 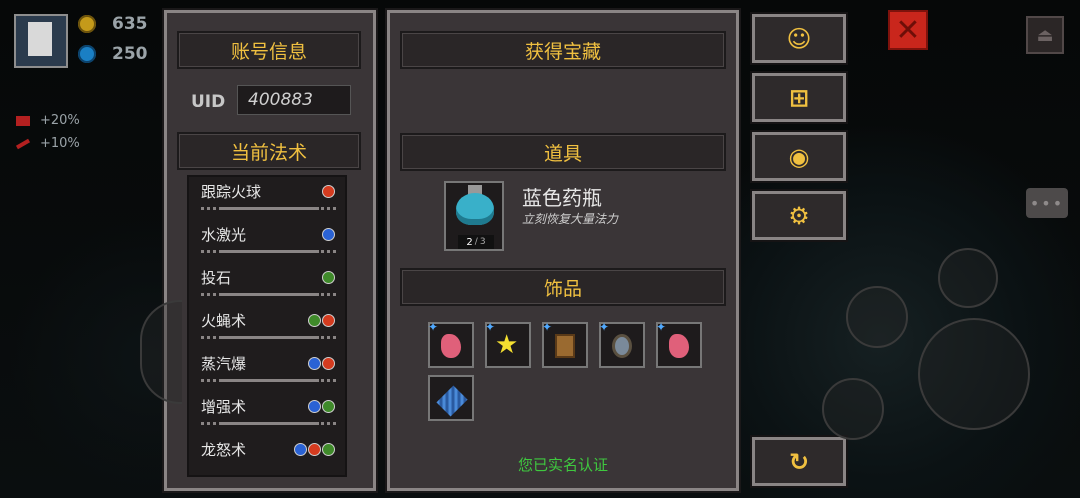 I want to click on blue-gem-icon, so click(x=87, y=54).